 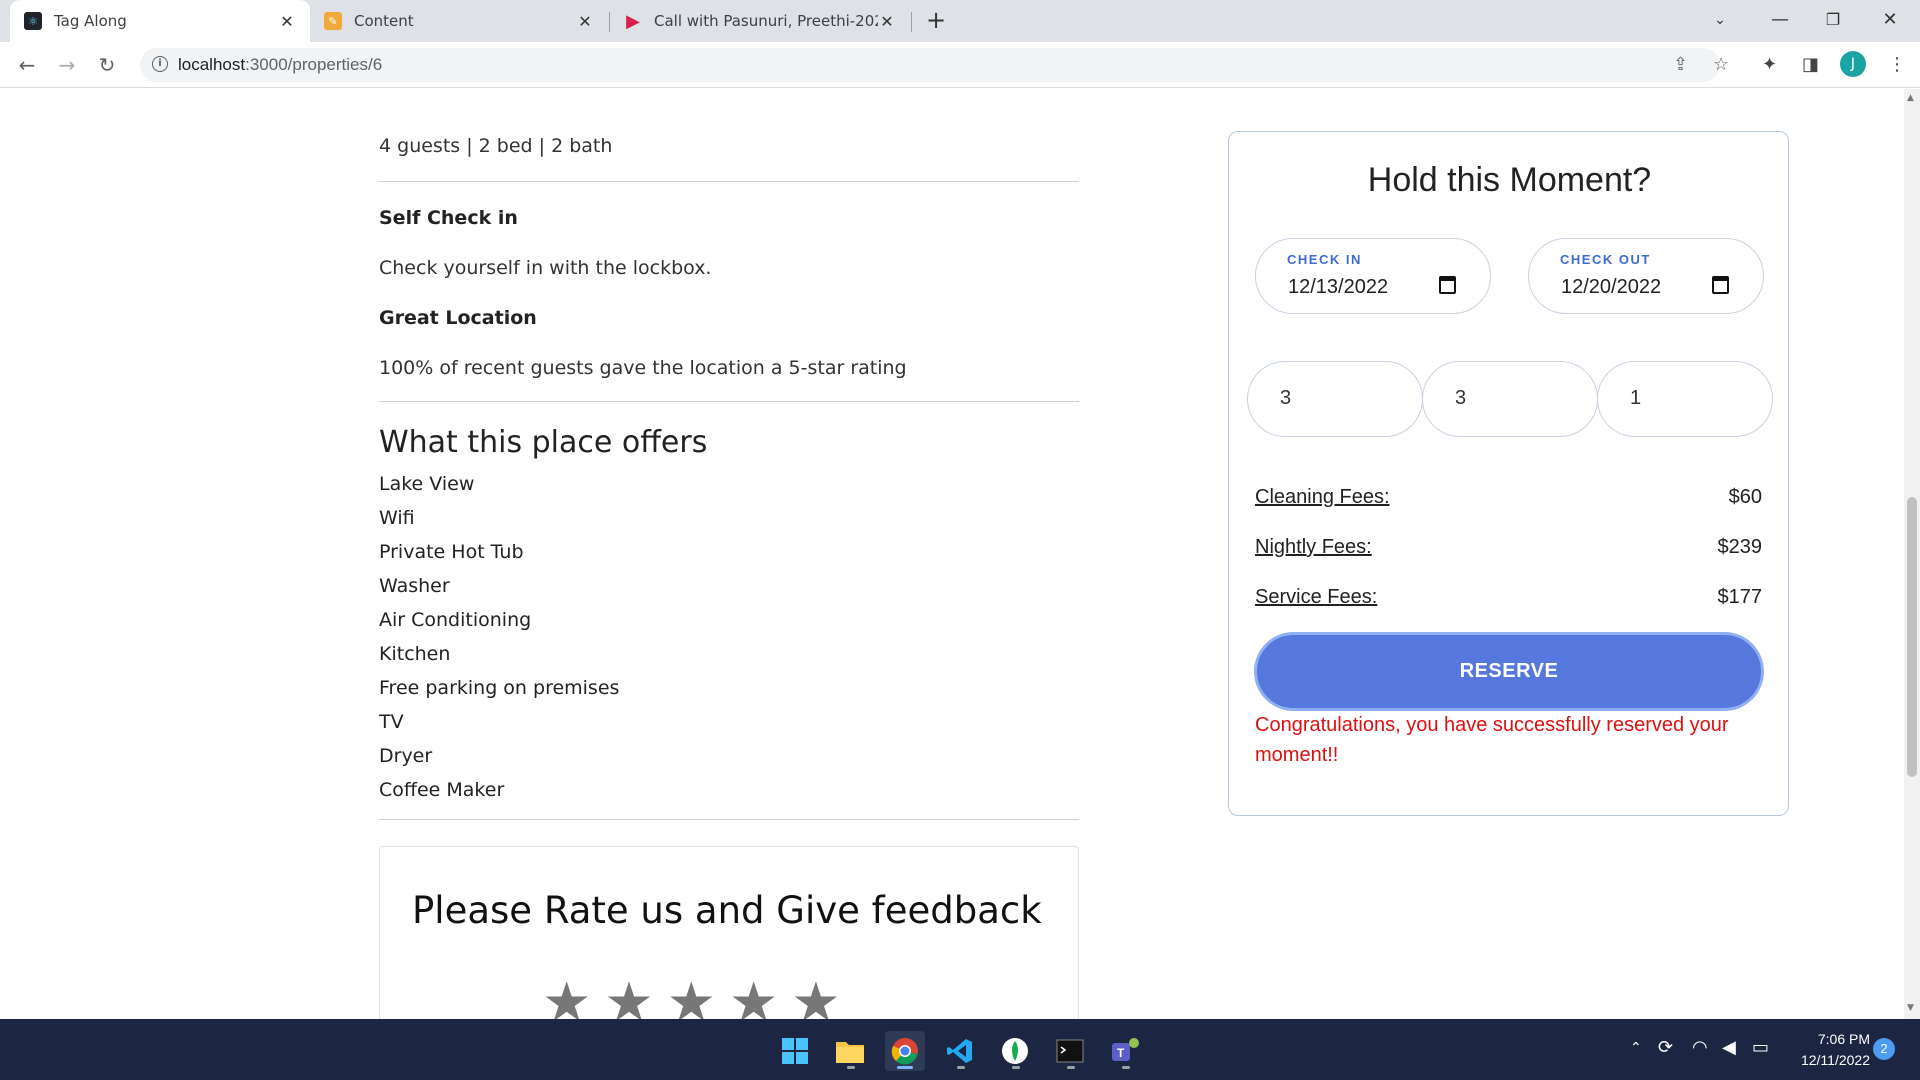 What do you see at coordinates (1912, 637) in the screenshot?
I see `scrollbar-thumb` at bounding box center [1912, 637].